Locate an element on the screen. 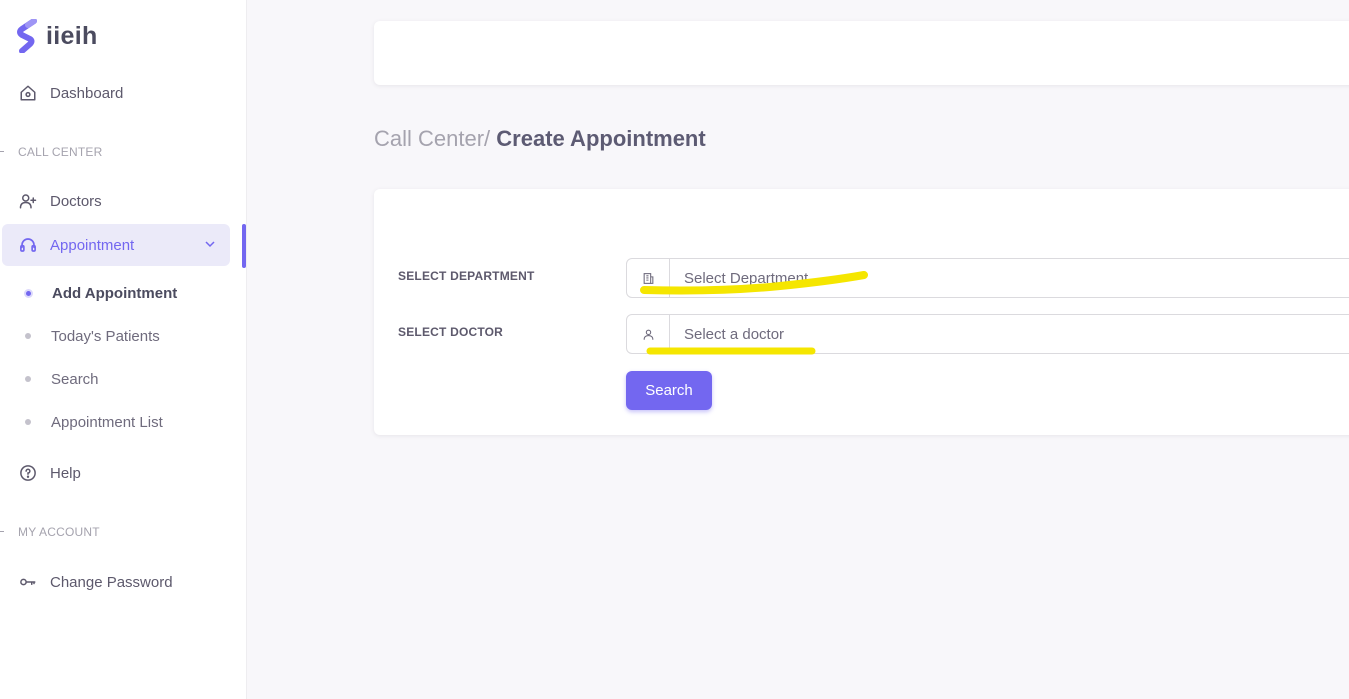 This screenshot has height=699, width=1349. department-label: SELECT DEPARTMENT is located at coordinates (466, 276).